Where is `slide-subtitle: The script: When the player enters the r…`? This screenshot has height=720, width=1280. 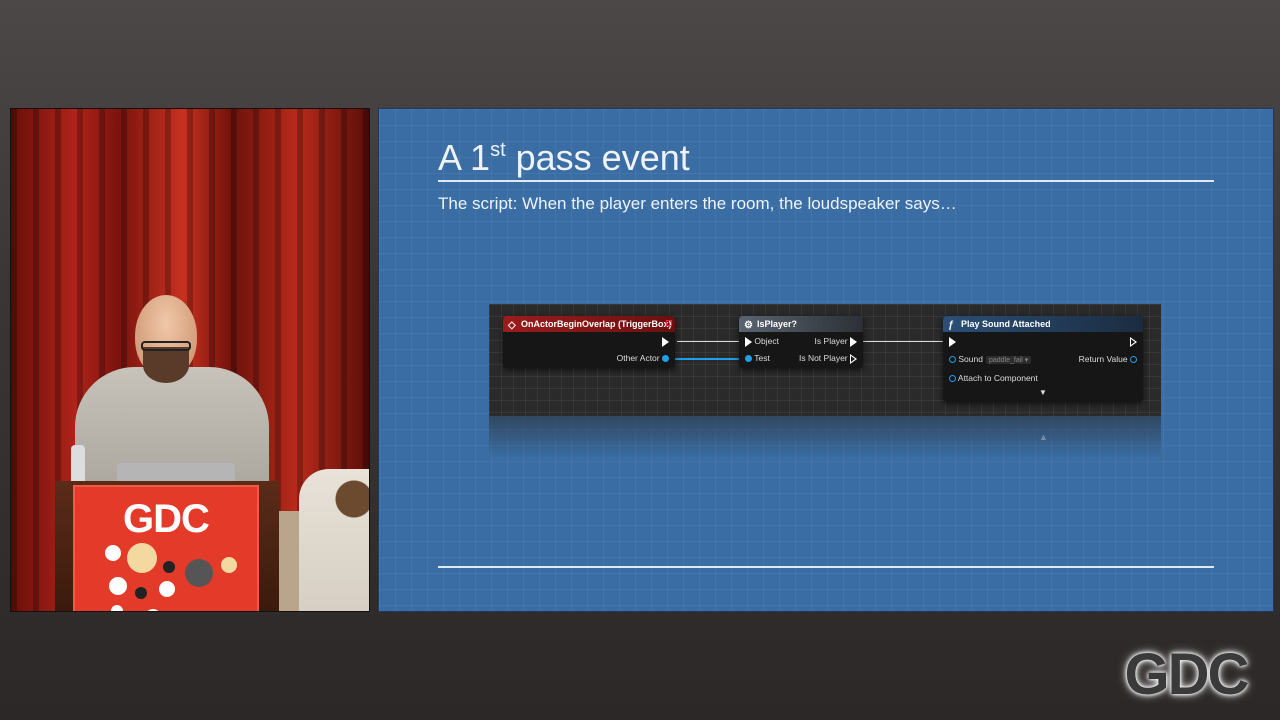
slide-subtitle: The script: When the player enters the r… is located at coordinates (697, 203).